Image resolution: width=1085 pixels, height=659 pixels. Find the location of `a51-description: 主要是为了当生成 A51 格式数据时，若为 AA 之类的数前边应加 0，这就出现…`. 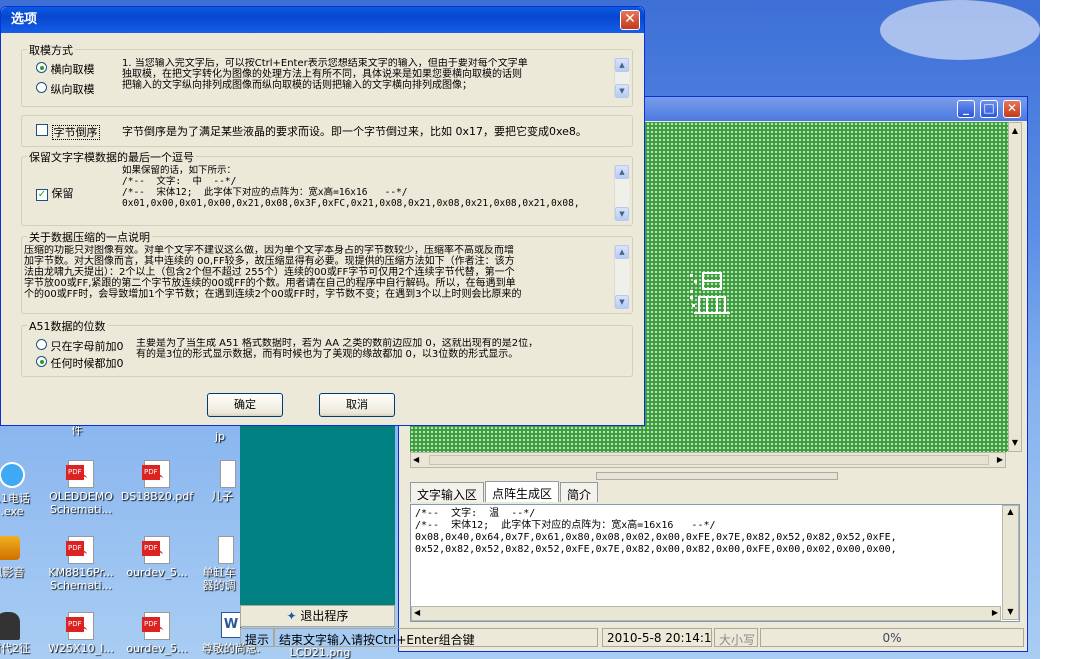

a51-description: 主要是为了当生成 A51 格式数据时，若为 AA 之类的数前边应加 0，这就出现… is located at coordinates (337, 349).